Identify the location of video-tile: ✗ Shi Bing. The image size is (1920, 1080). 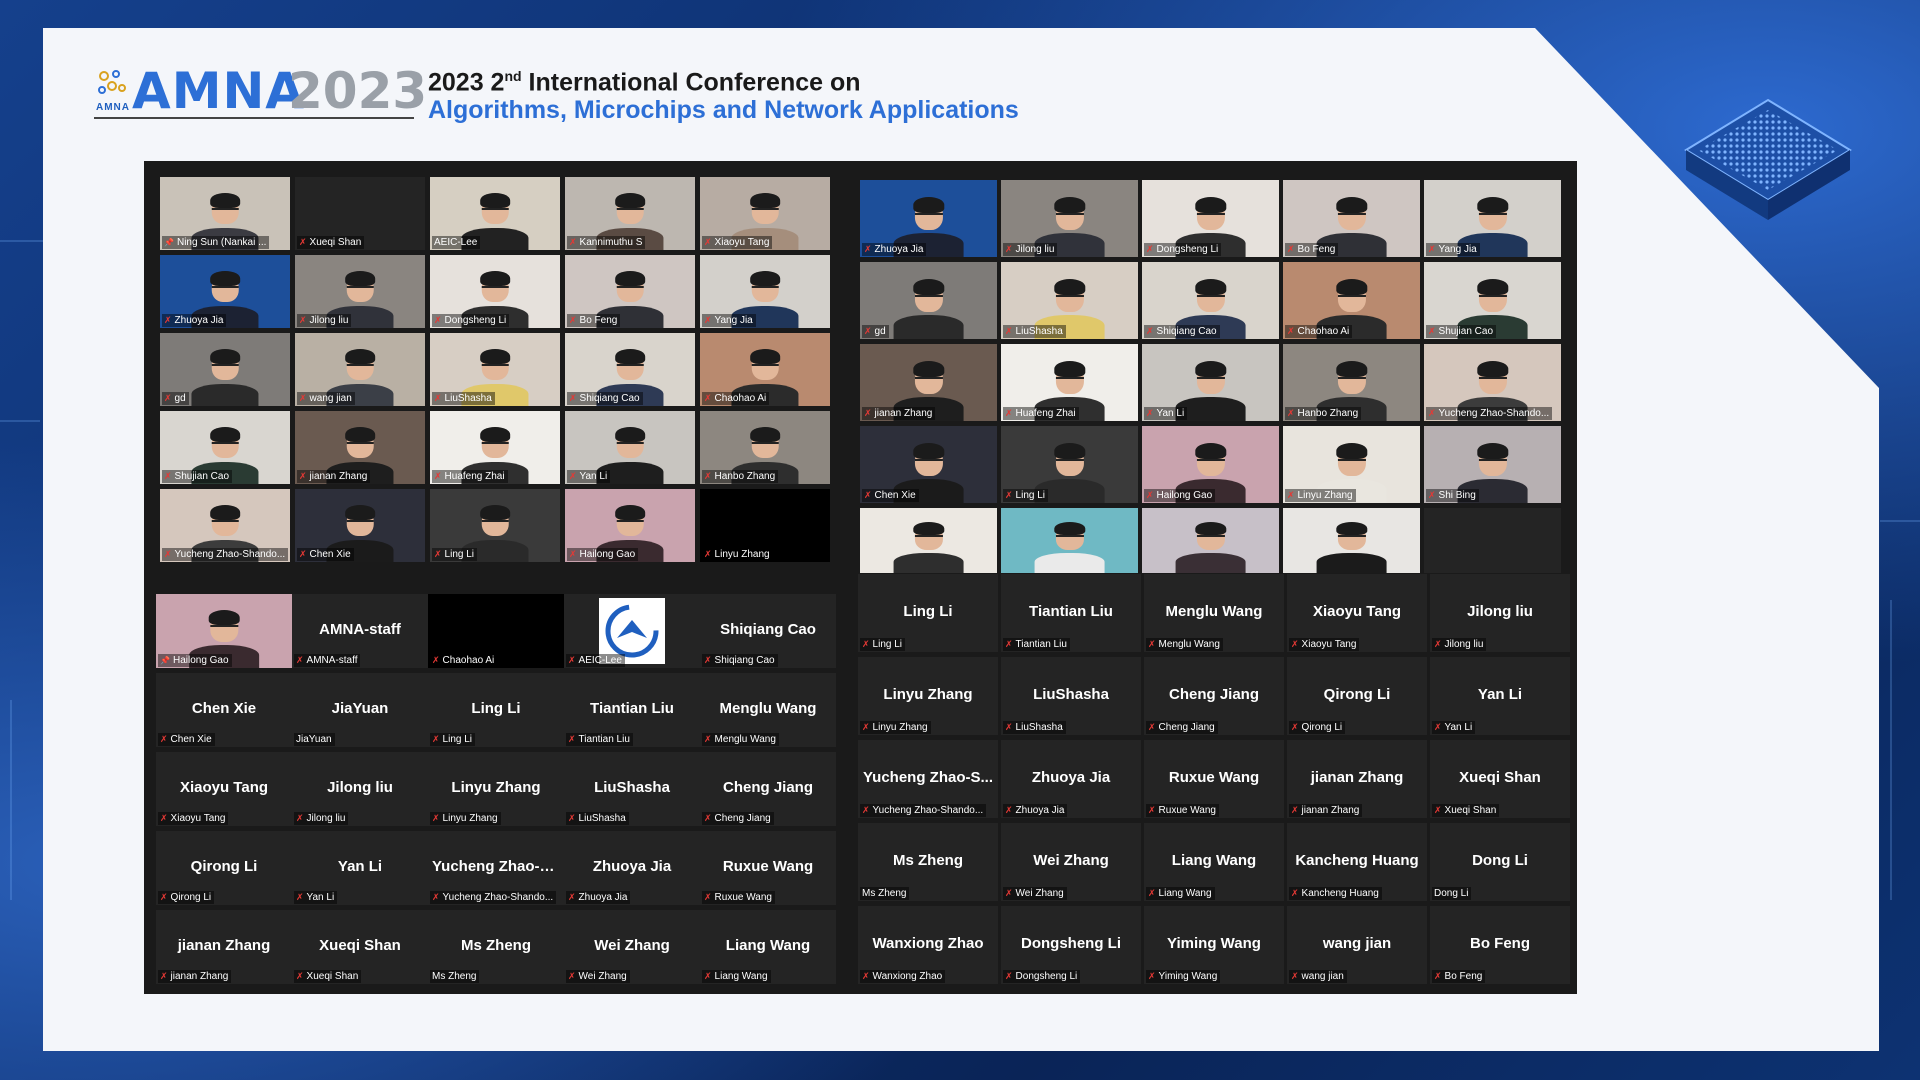
(1492, 464).